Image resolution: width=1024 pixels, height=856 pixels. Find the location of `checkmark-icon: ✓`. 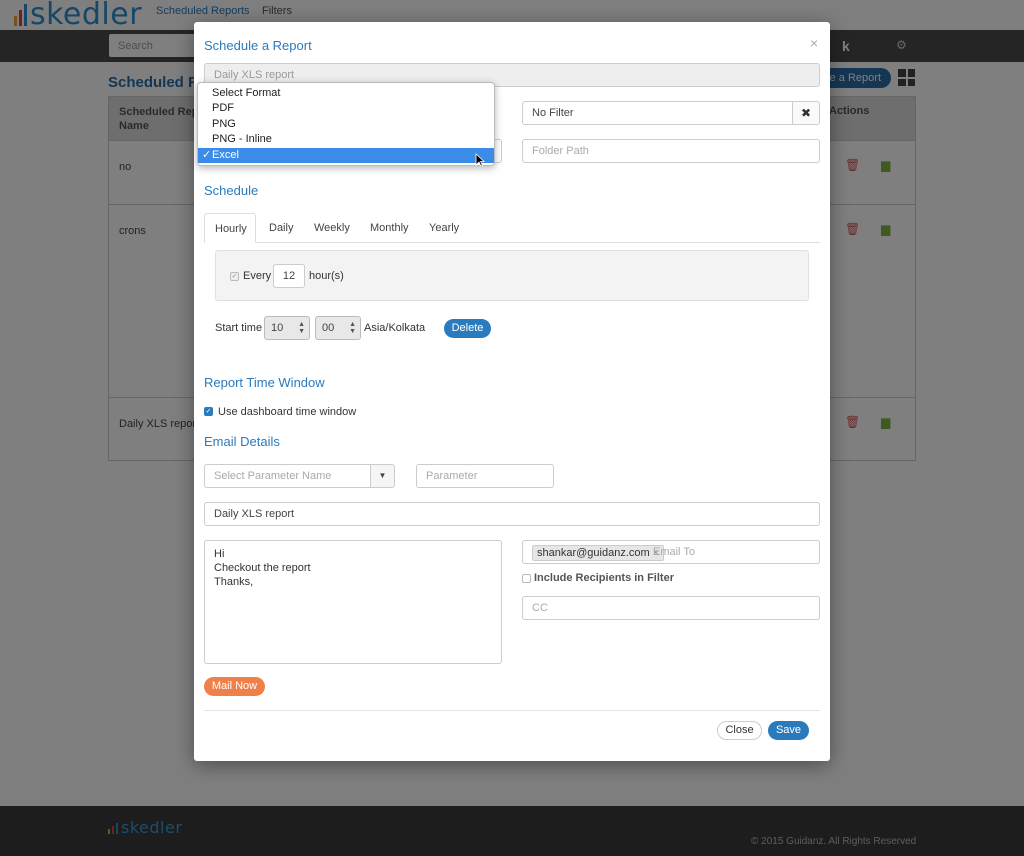

checkmark-icon: ✓ is located at coordinates (207, 155).